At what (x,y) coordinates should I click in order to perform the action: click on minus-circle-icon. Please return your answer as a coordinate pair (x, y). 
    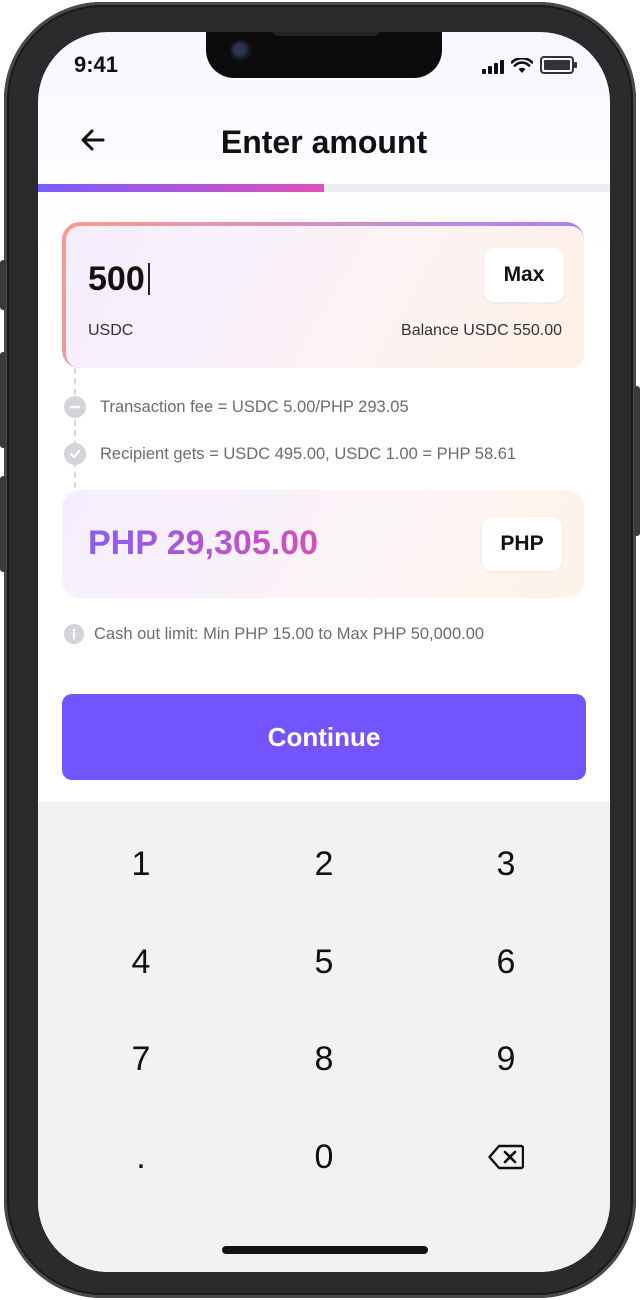
    Looking at the image, I should click on (75, 407).